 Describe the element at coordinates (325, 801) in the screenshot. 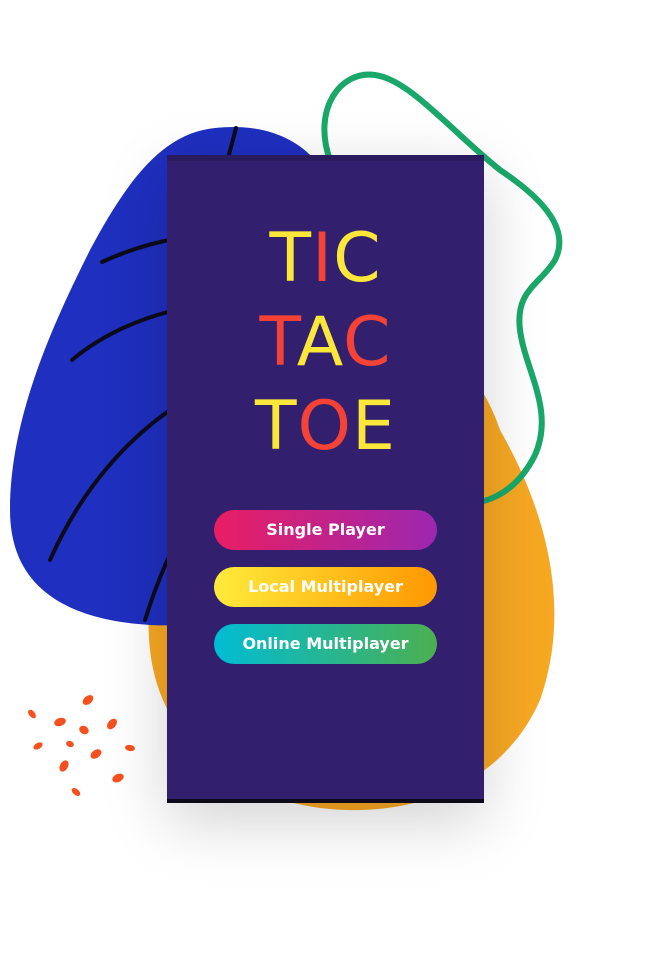

I see `navigation-bar` at that location.